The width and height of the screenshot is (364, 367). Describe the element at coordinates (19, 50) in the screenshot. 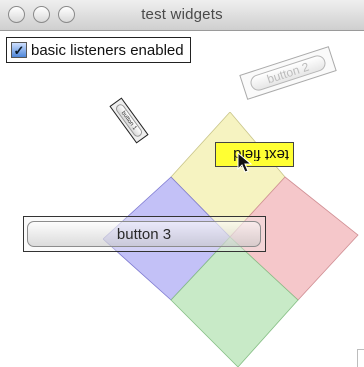

I see `listeners-checkbox: ✓` at that location.